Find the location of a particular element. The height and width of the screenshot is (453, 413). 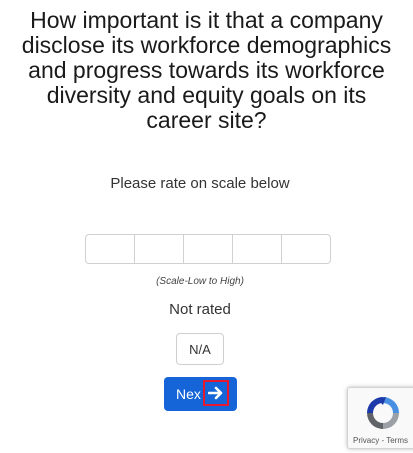

question-line: diversity and equity goals on its is located at coordinates (206, 95).